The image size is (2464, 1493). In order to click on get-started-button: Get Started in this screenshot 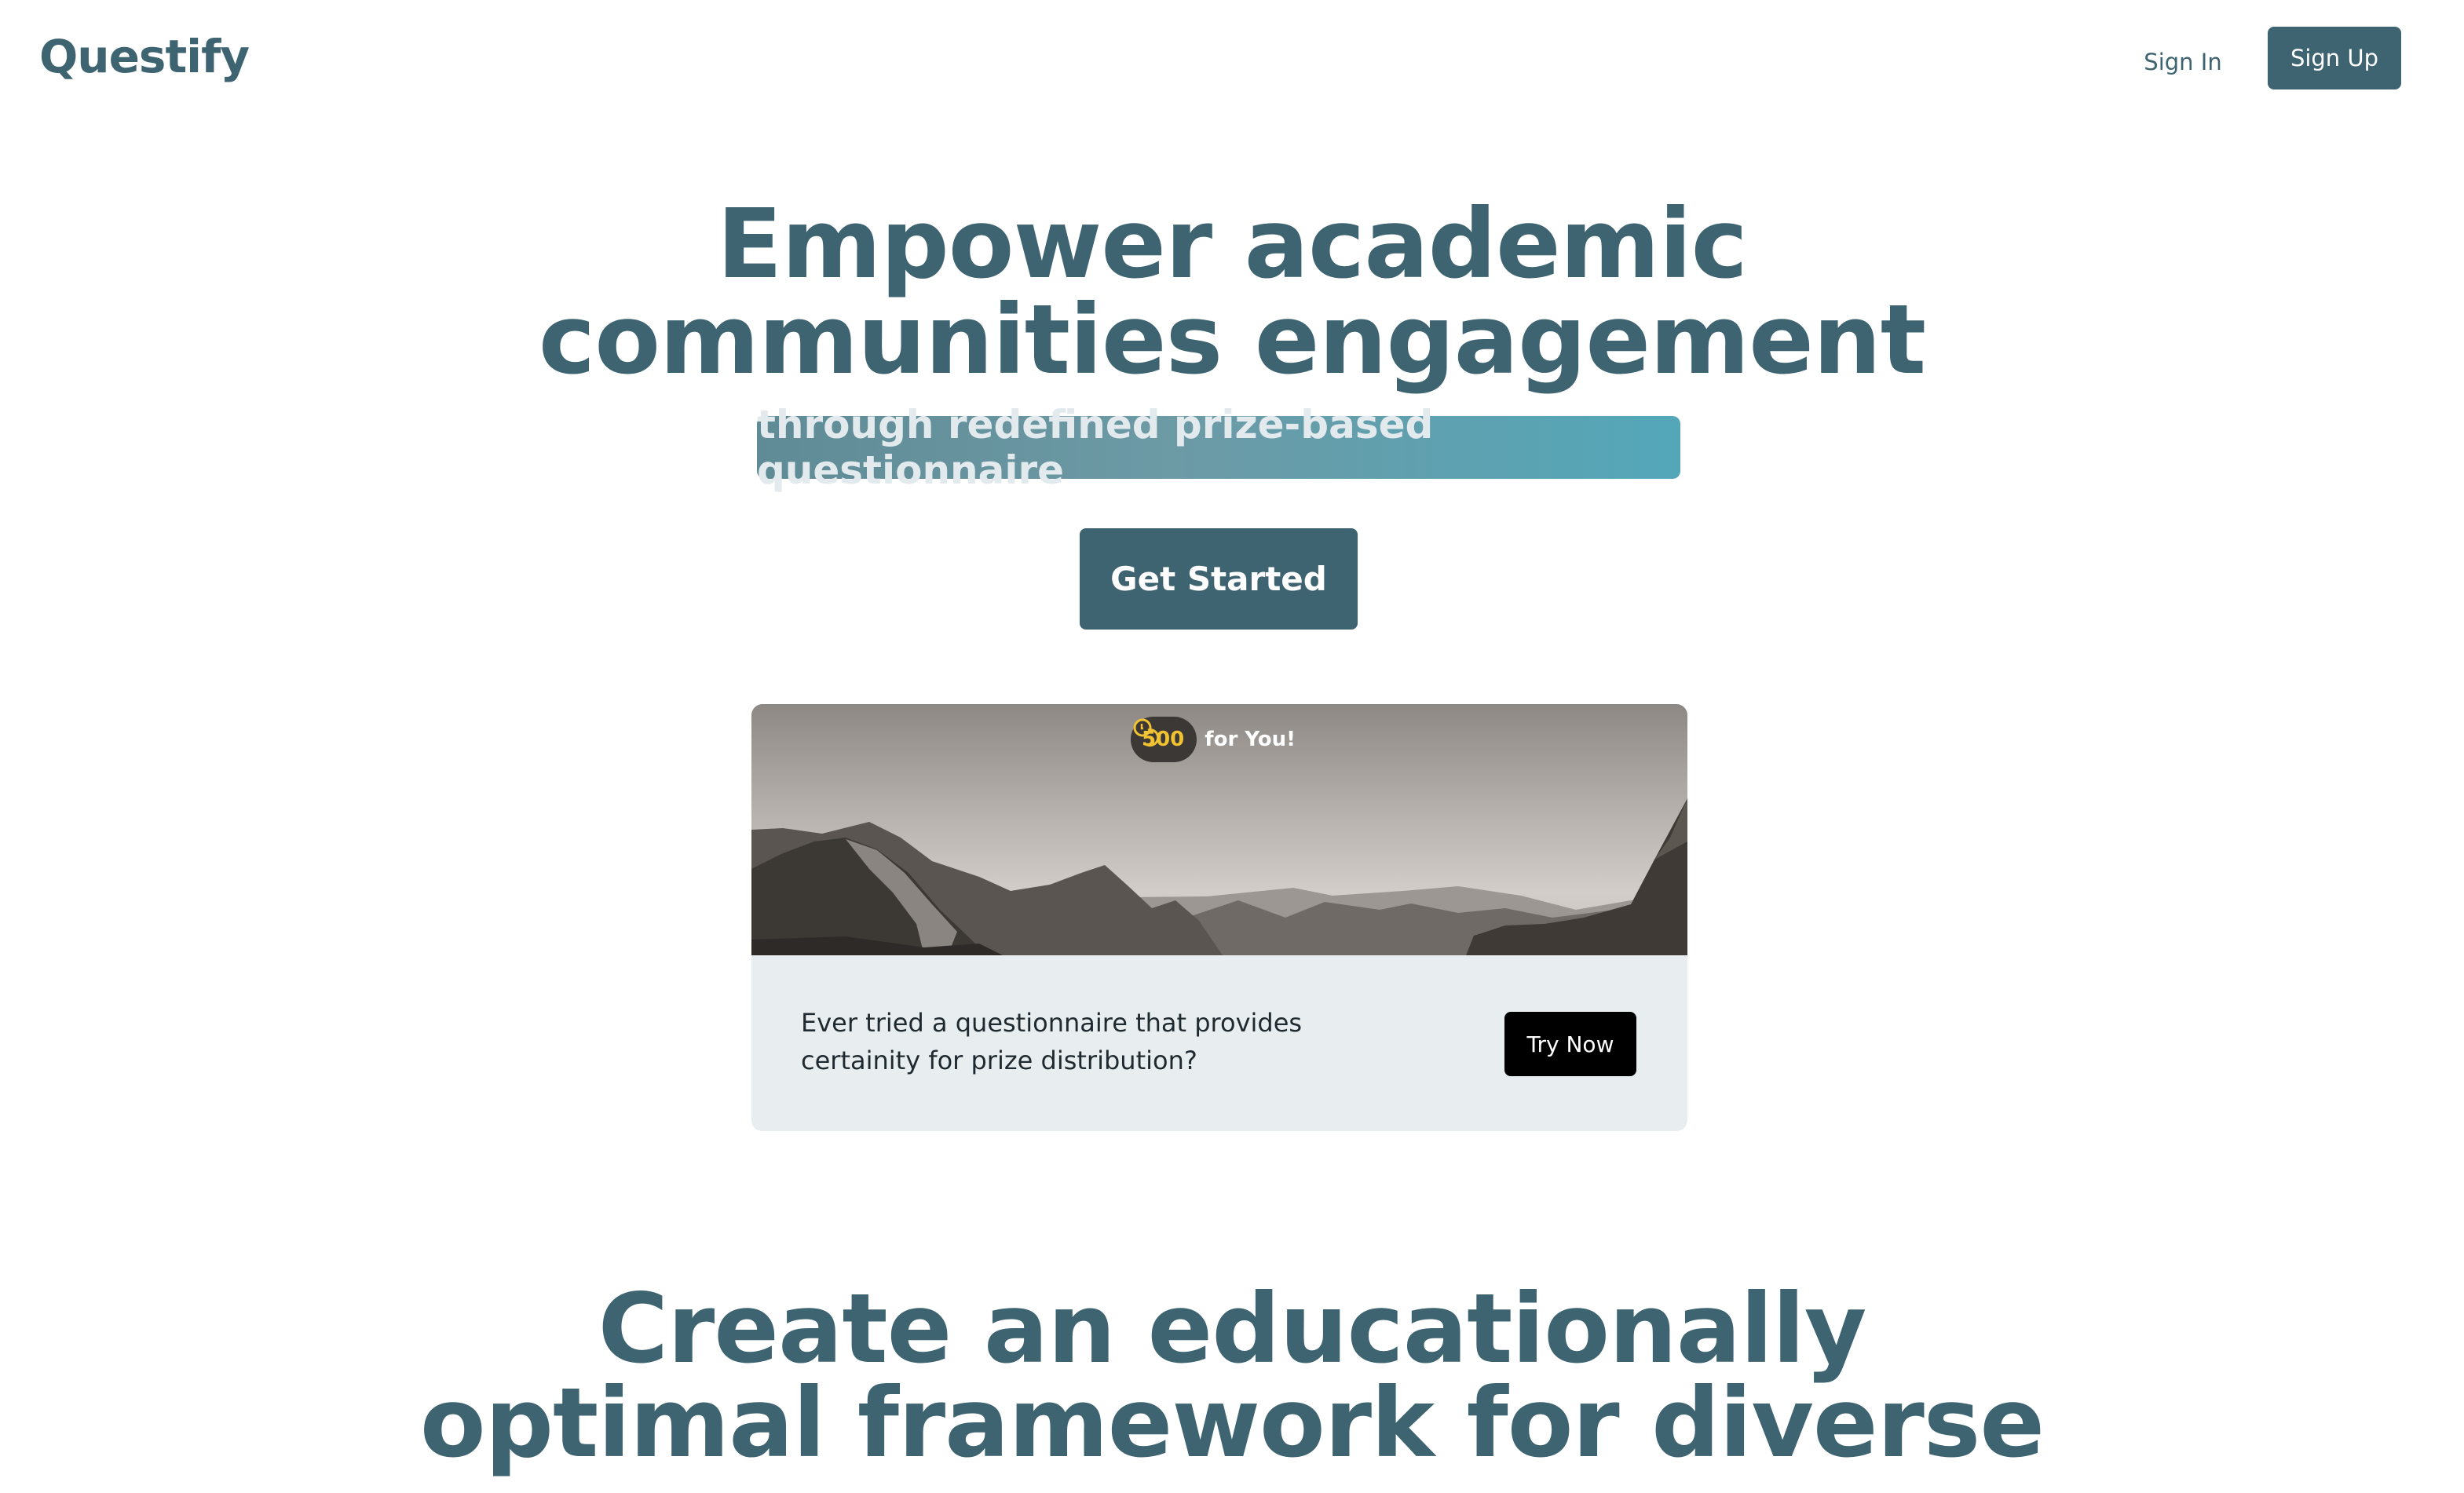, I will do `click(1219, 579)`.